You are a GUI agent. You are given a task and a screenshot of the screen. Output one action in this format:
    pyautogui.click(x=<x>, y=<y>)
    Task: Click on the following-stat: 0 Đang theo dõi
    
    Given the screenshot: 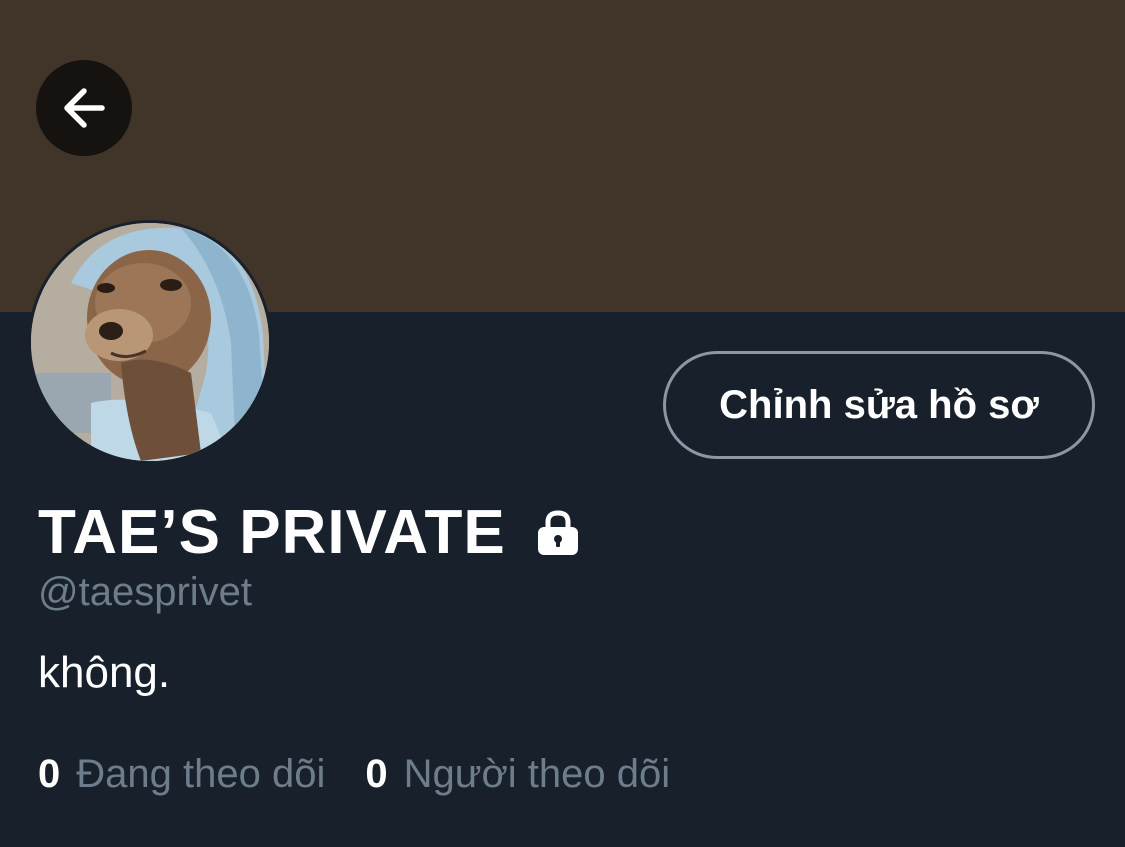 What is the action you would take?
    pyautogui.click(x=181, y=774)
    